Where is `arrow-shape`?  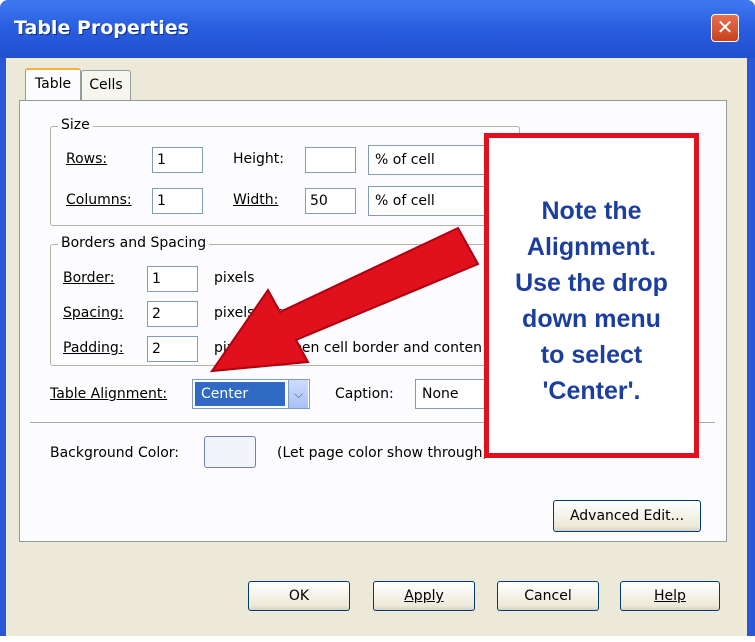 arrow-shape is located at coordinates (344, 299).